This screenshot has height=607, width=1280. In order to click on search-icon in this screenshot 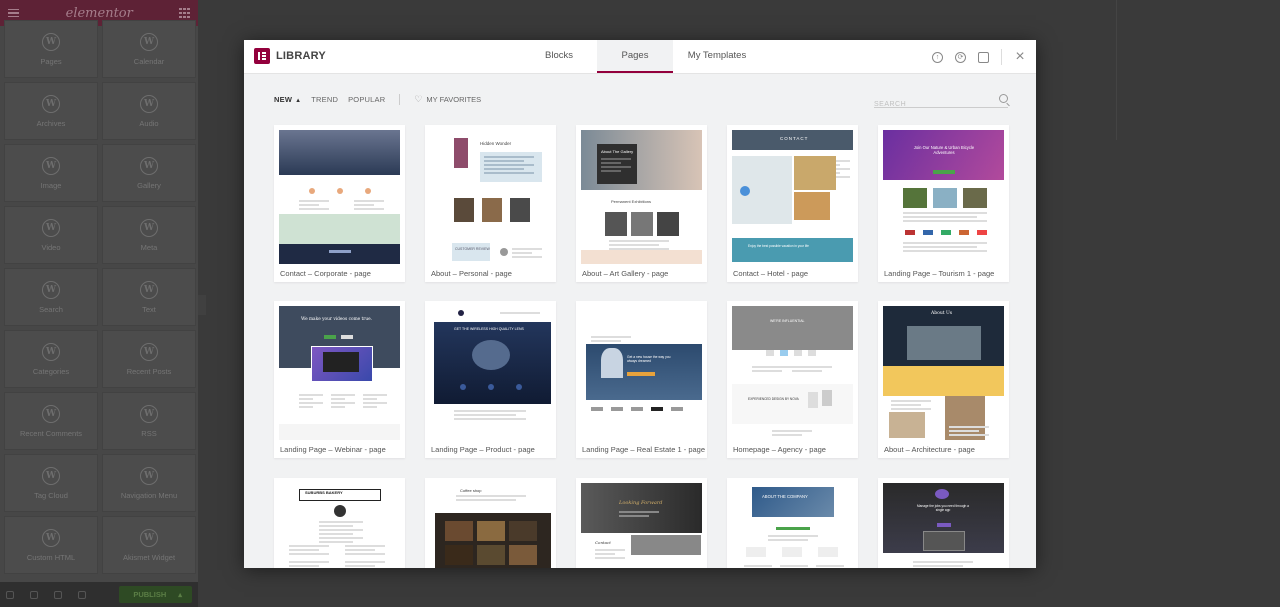, I will do `click(1003, 98)`.